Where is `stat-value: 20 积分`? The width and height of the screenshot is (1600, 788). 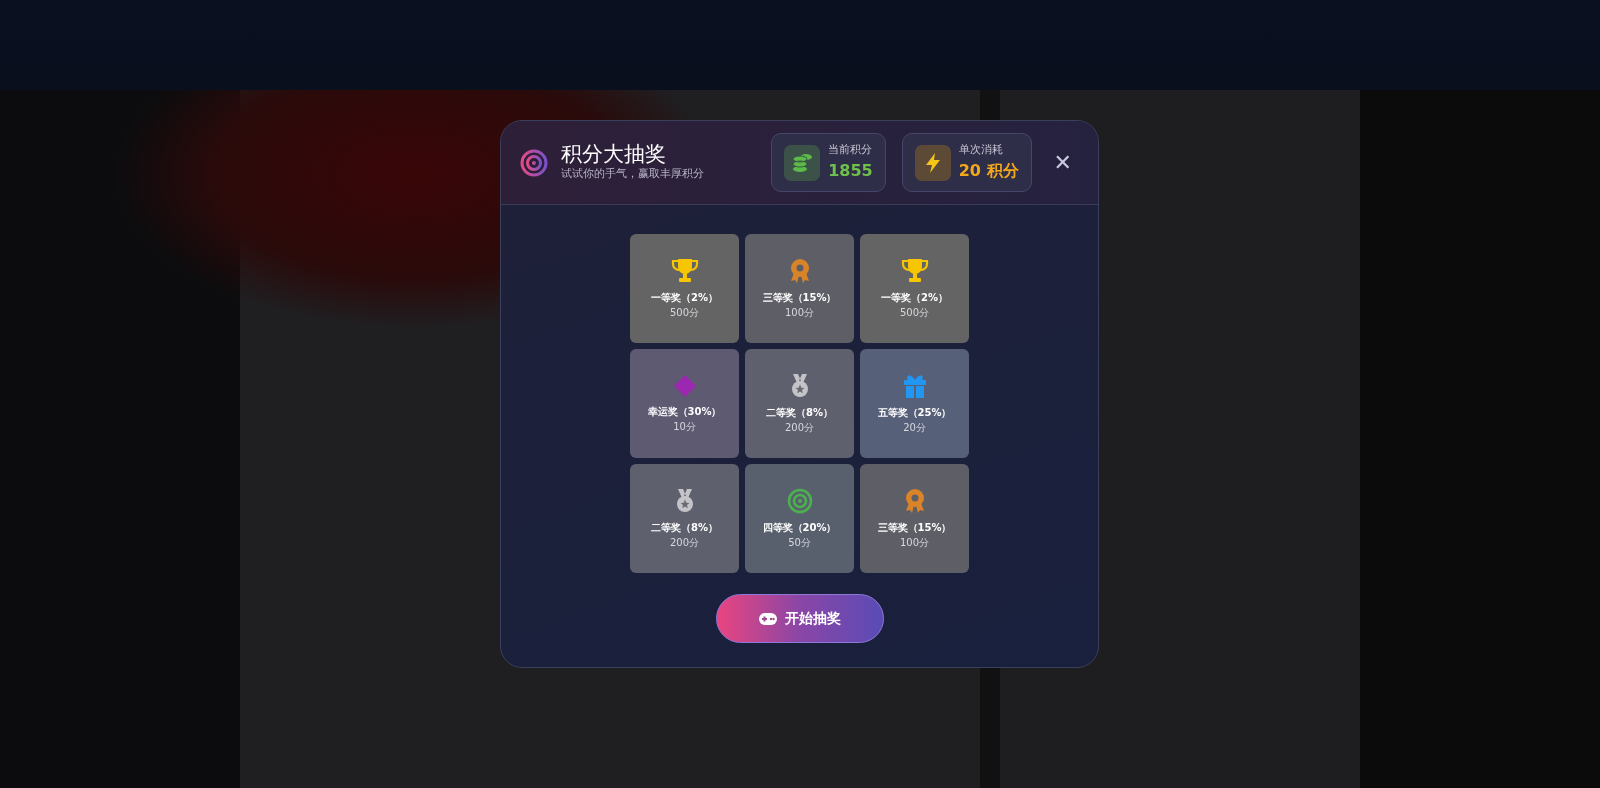
stat-value: 20 积分 is located at coordinates (988, 170).